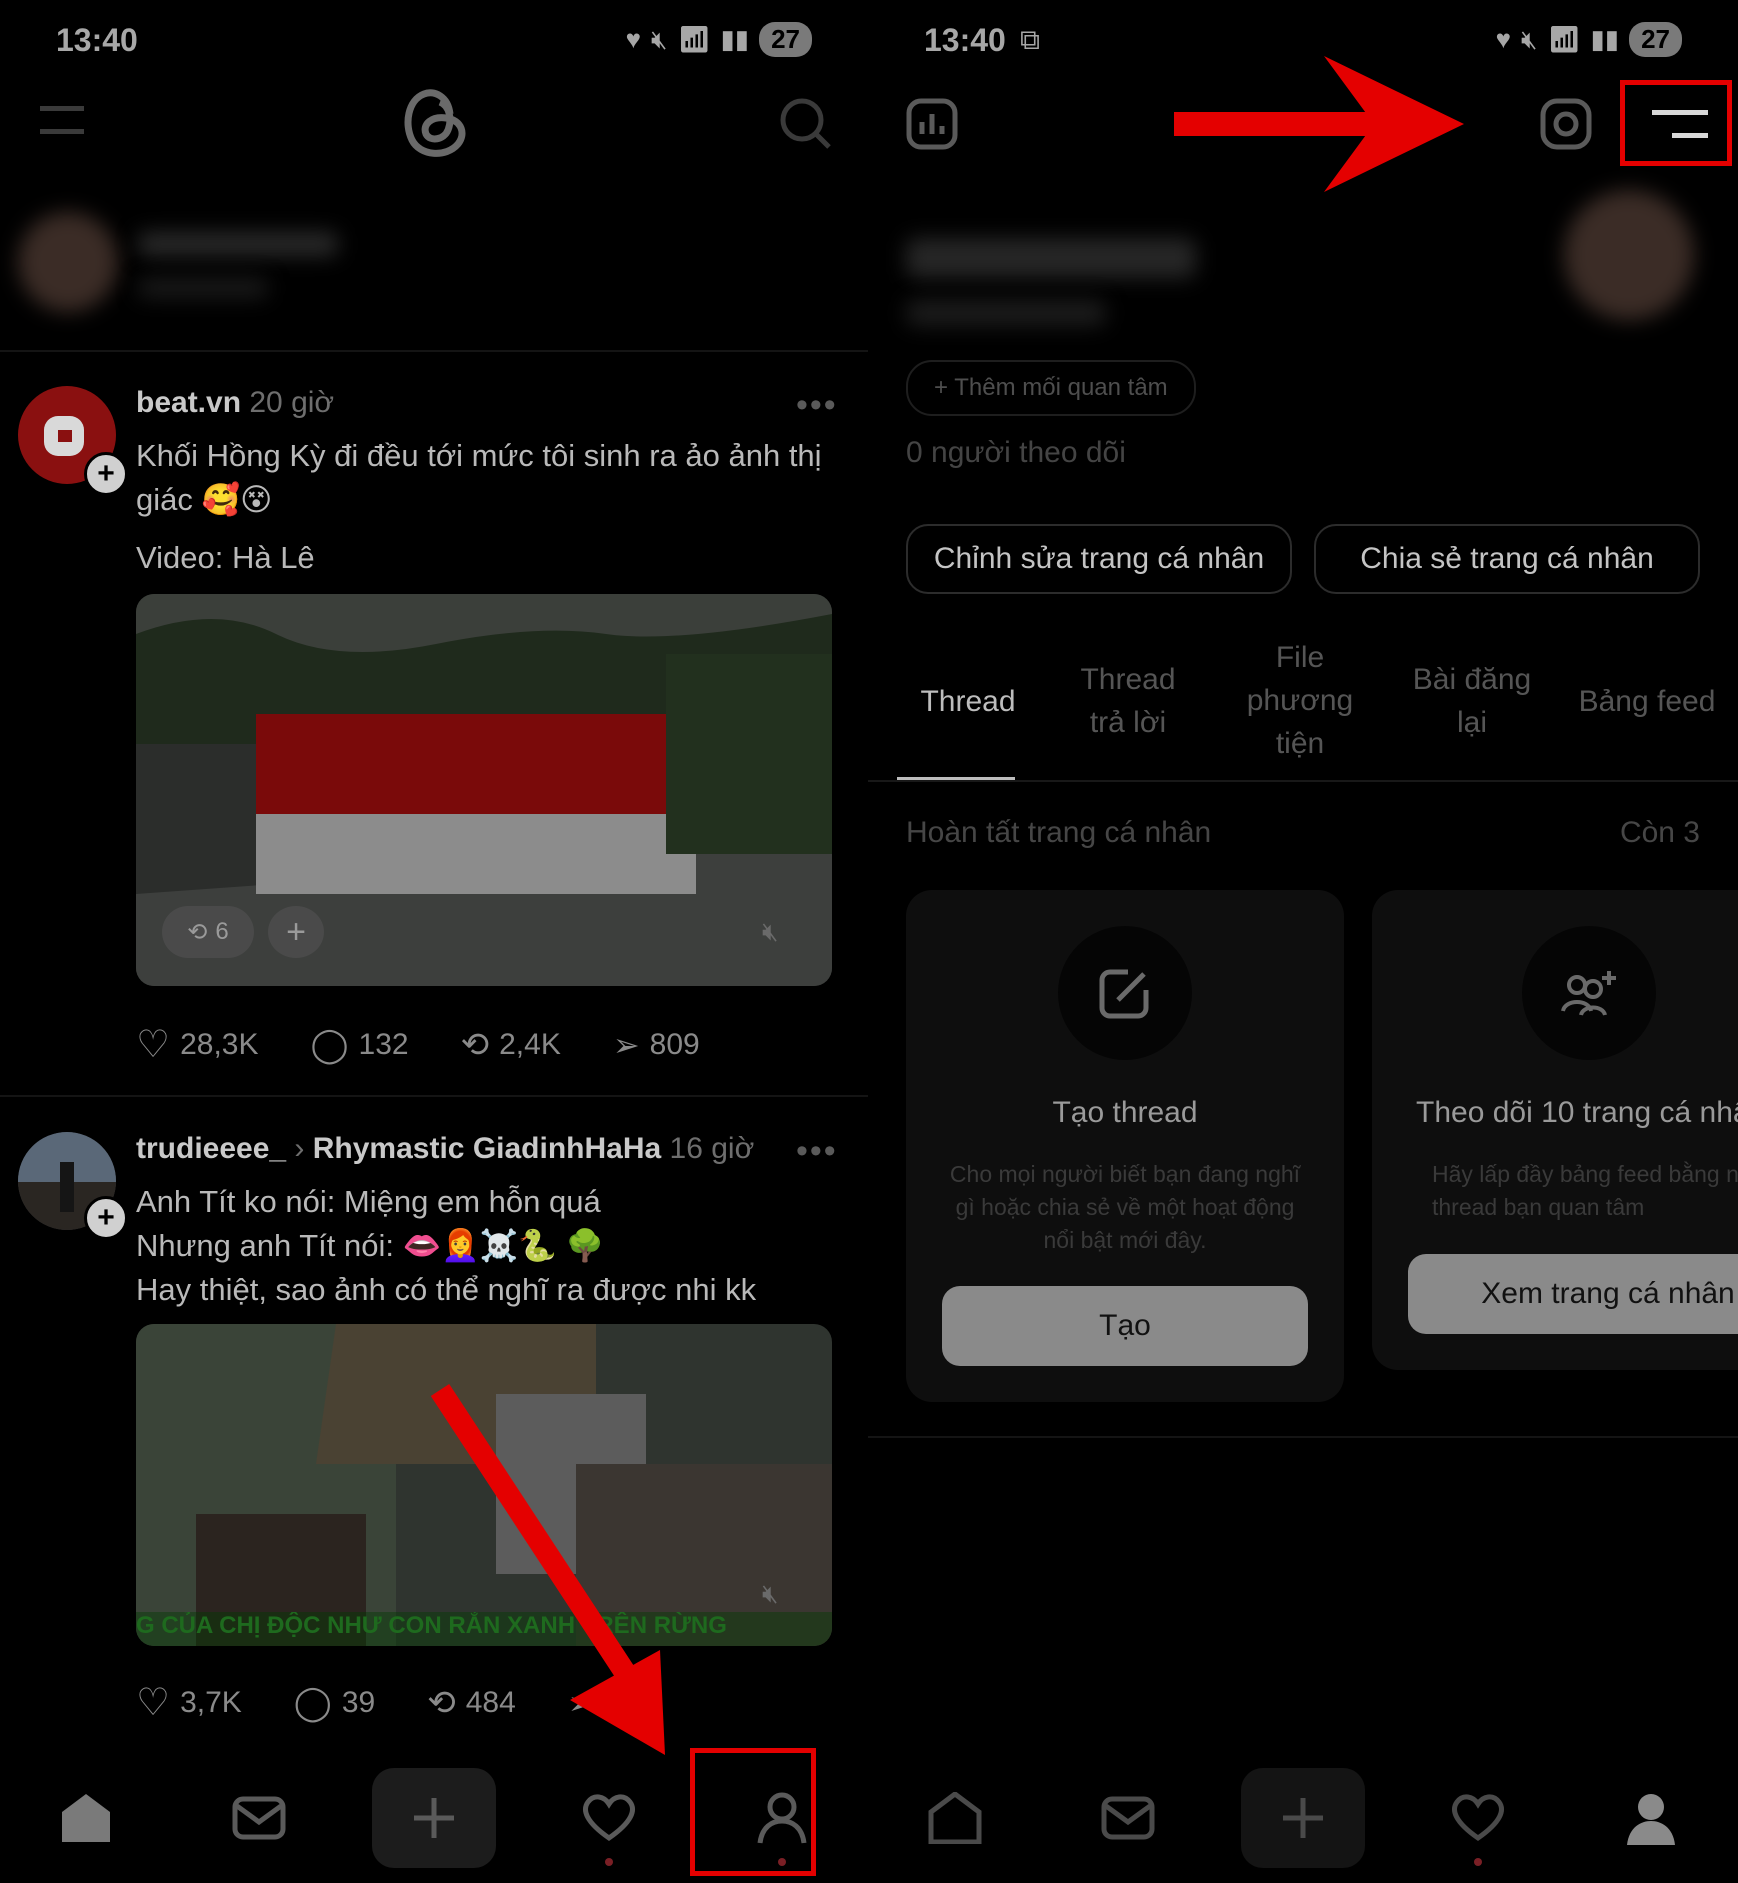 Image resolution: width=1738 pixels, height=1883 pixels. I want to click on avatar, so click(68, 262).